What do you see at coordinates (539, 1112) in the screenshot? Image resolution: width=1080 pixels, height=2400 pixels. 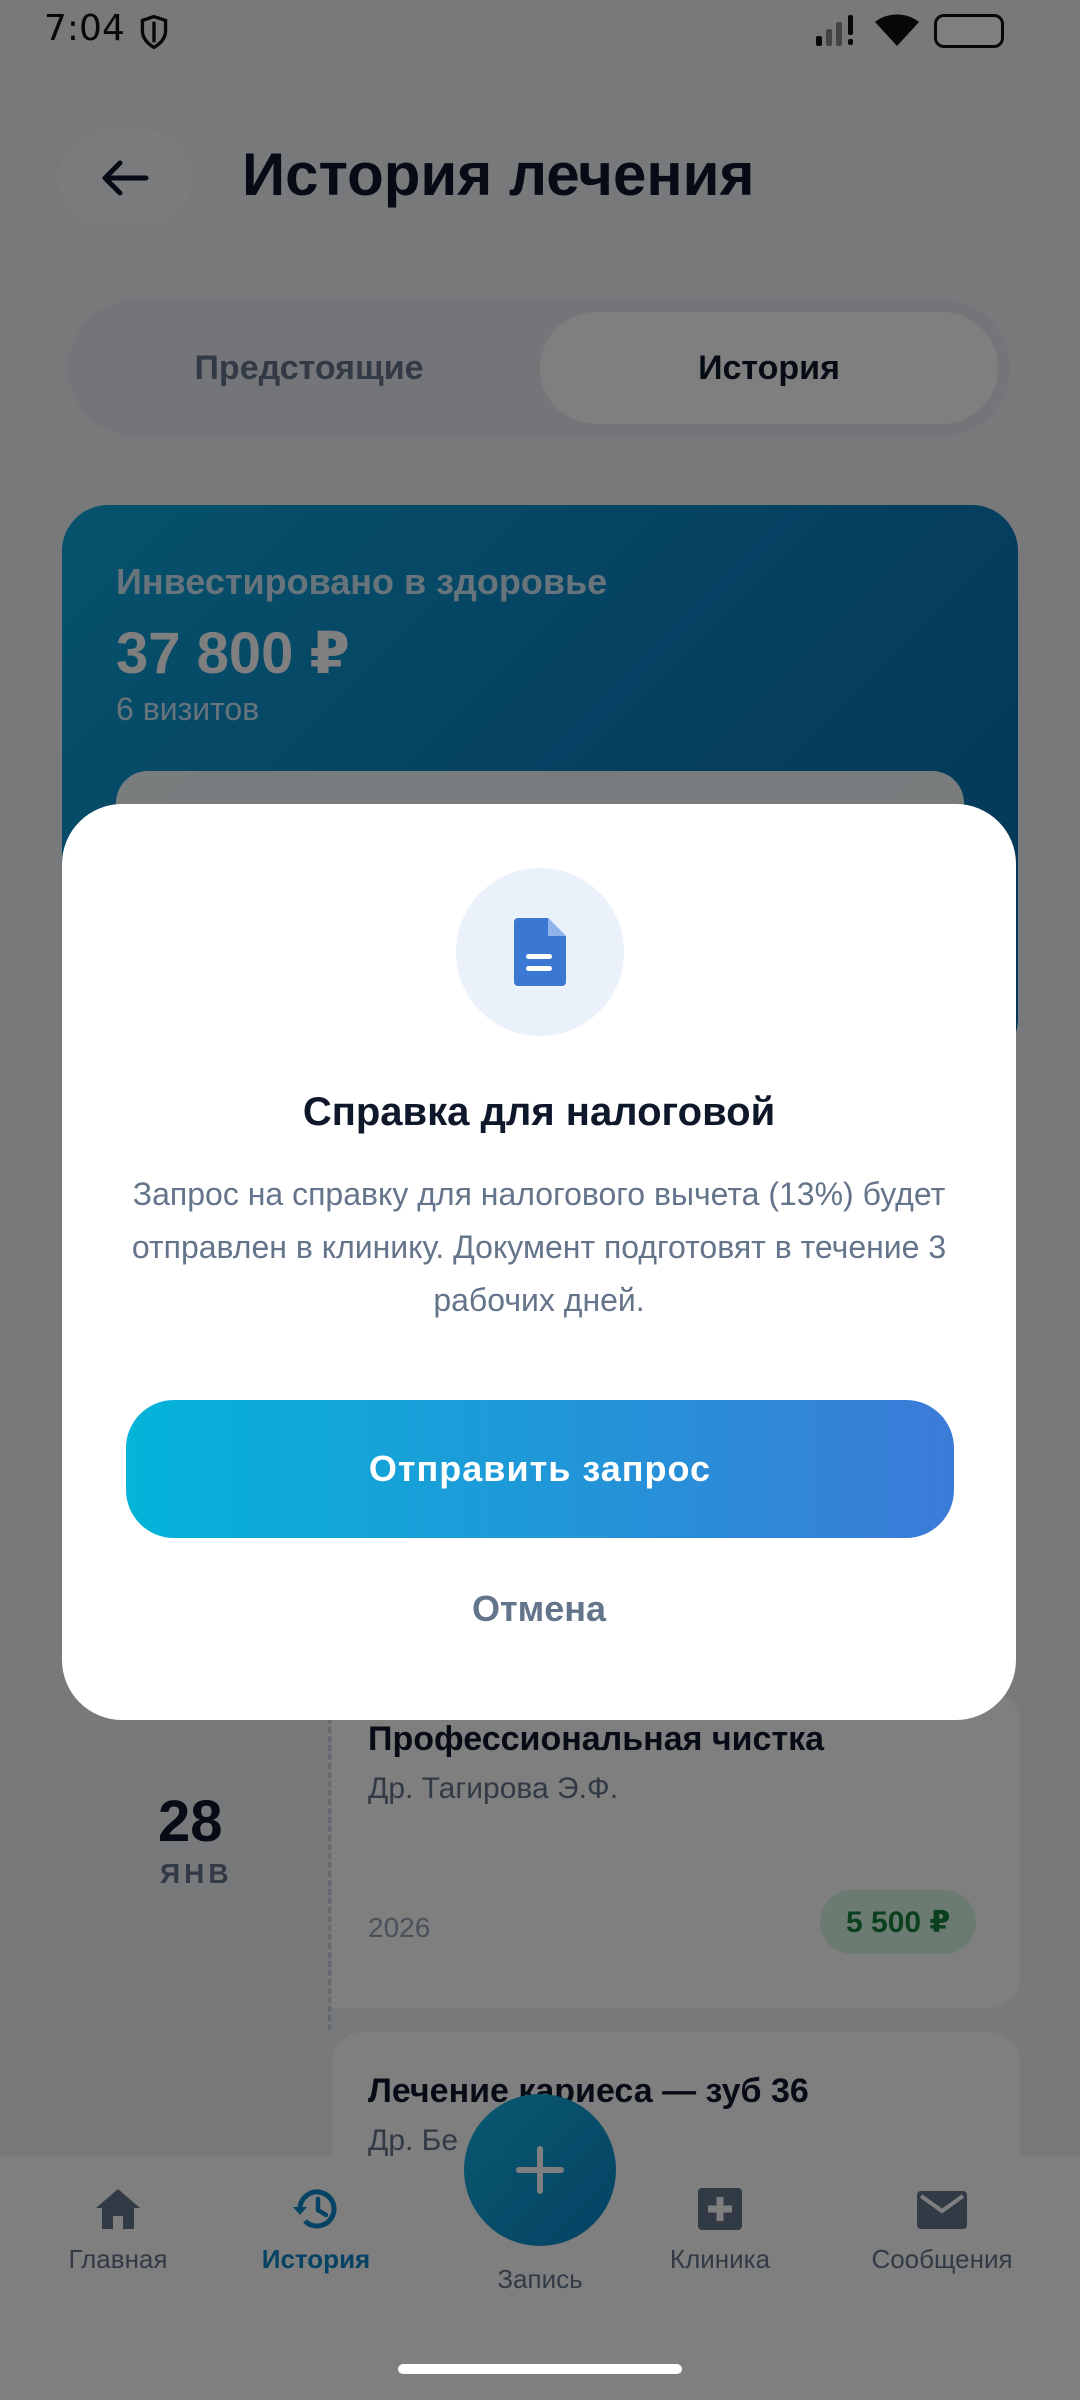 I see `dialog-title: Справка для налоговой` at bounding box center [539, 1112].